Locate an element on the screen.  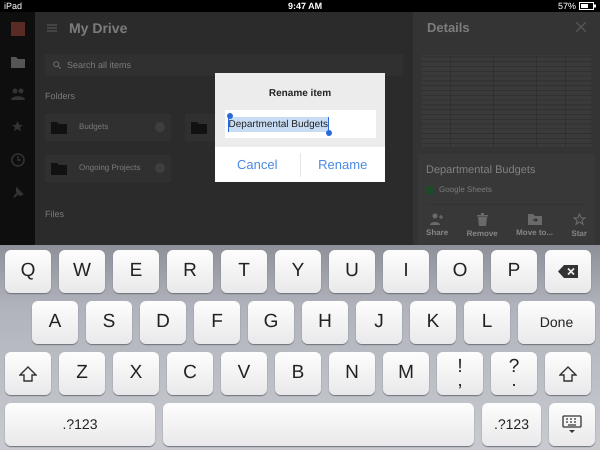
trash-icon is located at coordinates (482, 219).